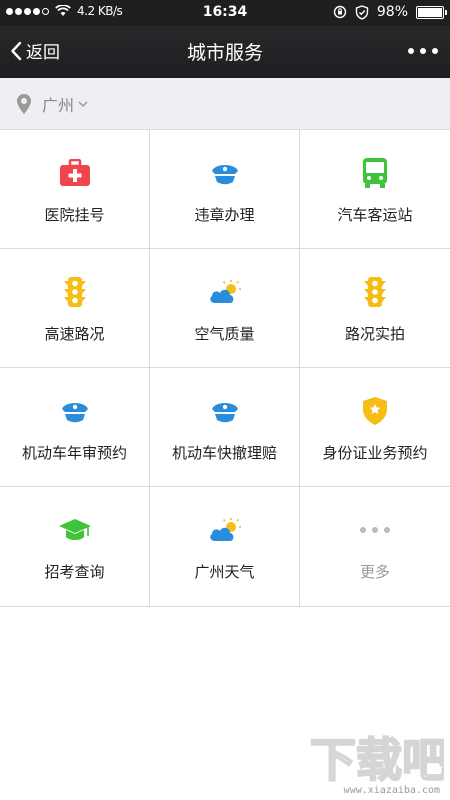  I want to click on service-label: 汽车客运站, so click(375, 215).